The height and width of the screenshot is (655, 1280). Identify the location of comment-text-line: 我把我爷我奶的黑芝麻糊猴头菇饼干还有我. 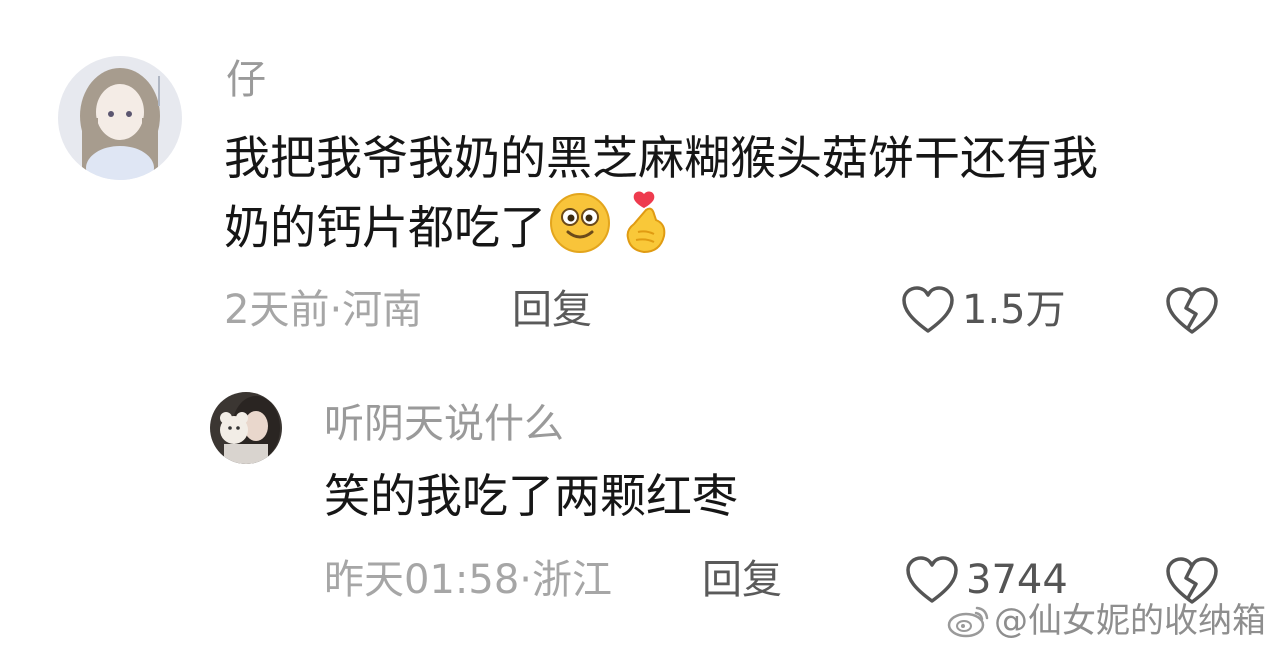
(661, 158).